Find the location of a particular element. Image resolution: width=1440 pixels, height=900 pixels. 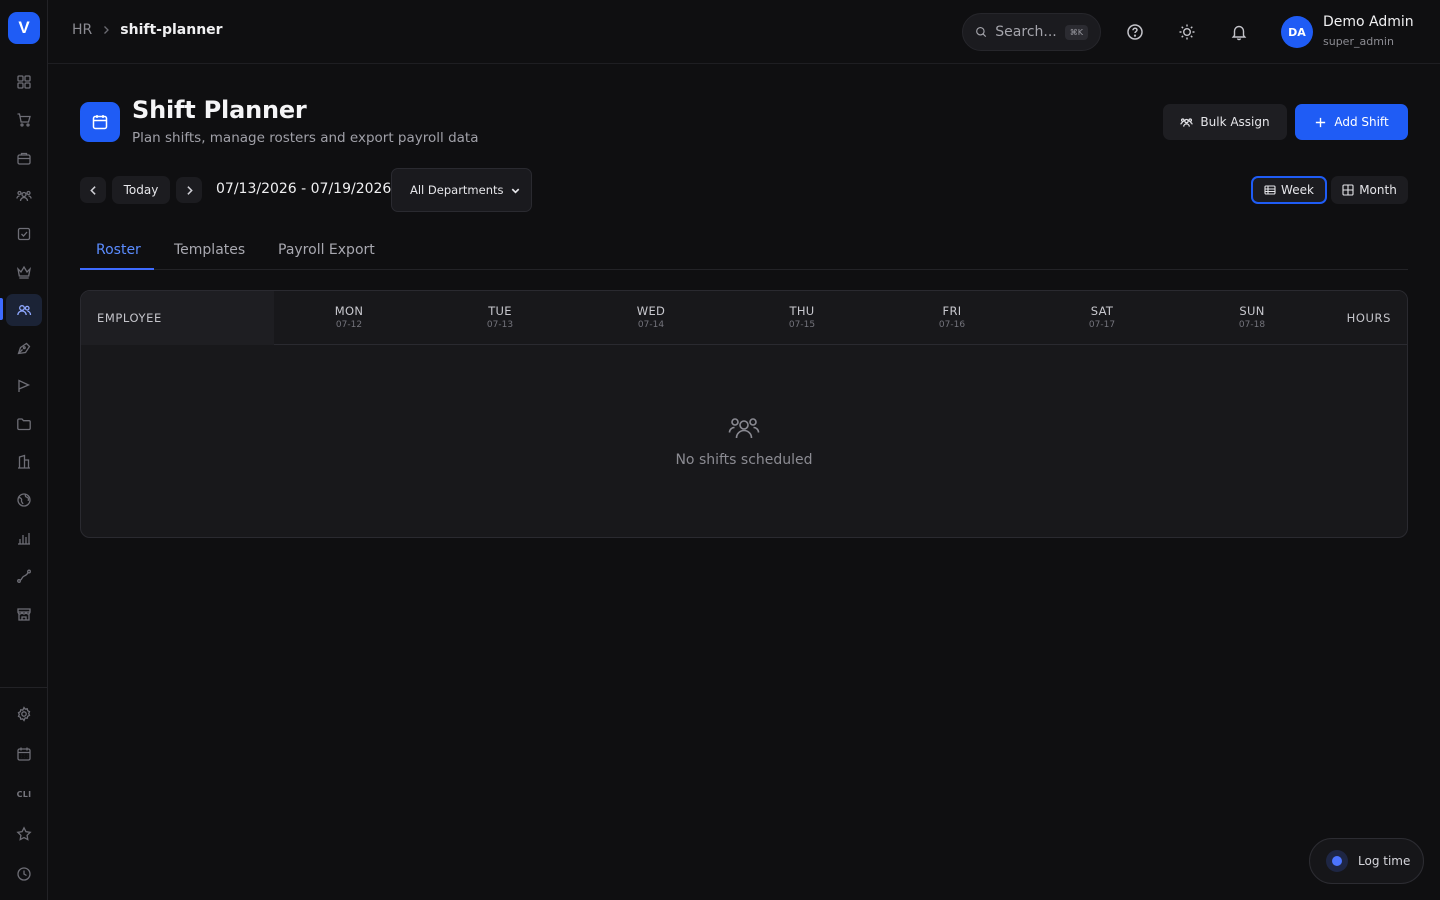

sidebar-item-sales is located at coordinates (24, 120).